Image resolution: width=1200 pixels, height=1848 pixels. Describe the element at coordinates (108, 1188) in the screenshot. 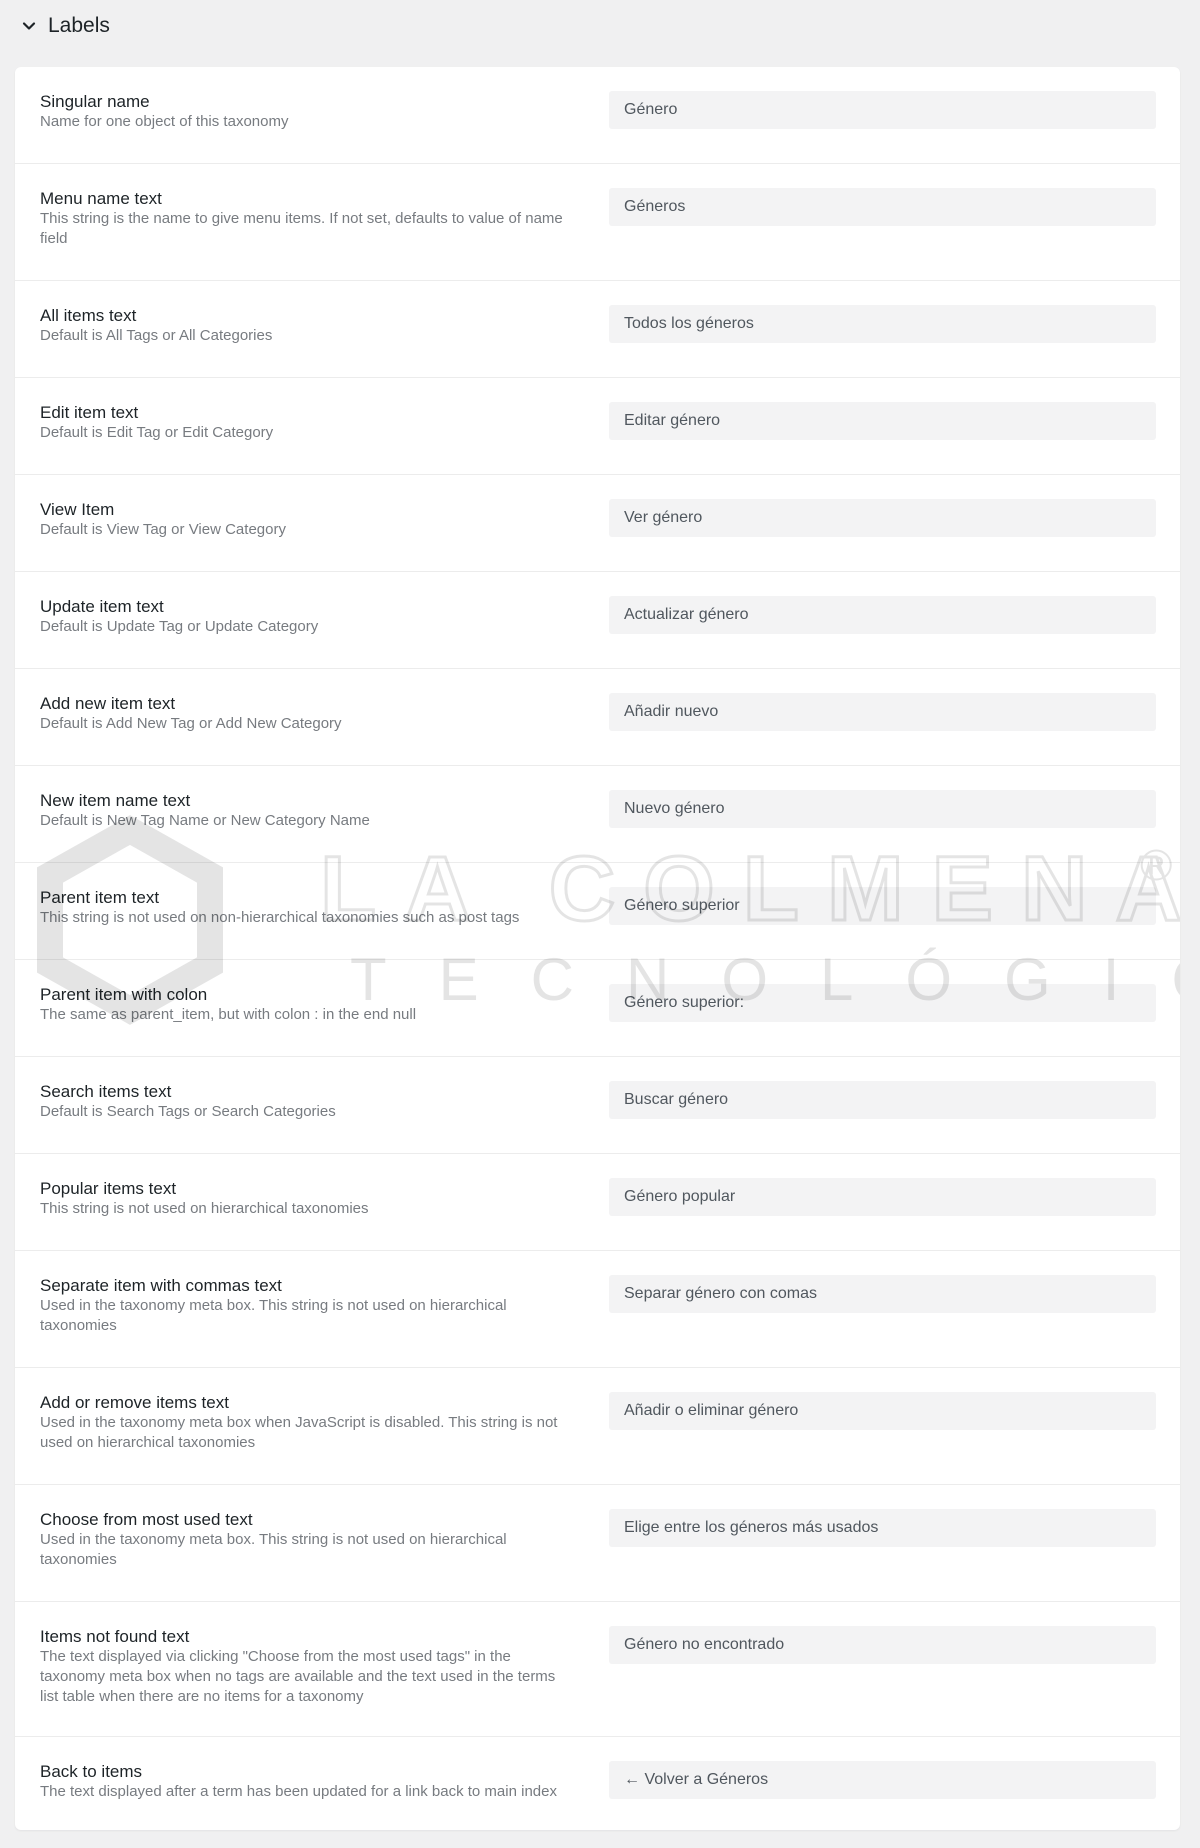

I see `field-label: Popular items text` at that location.